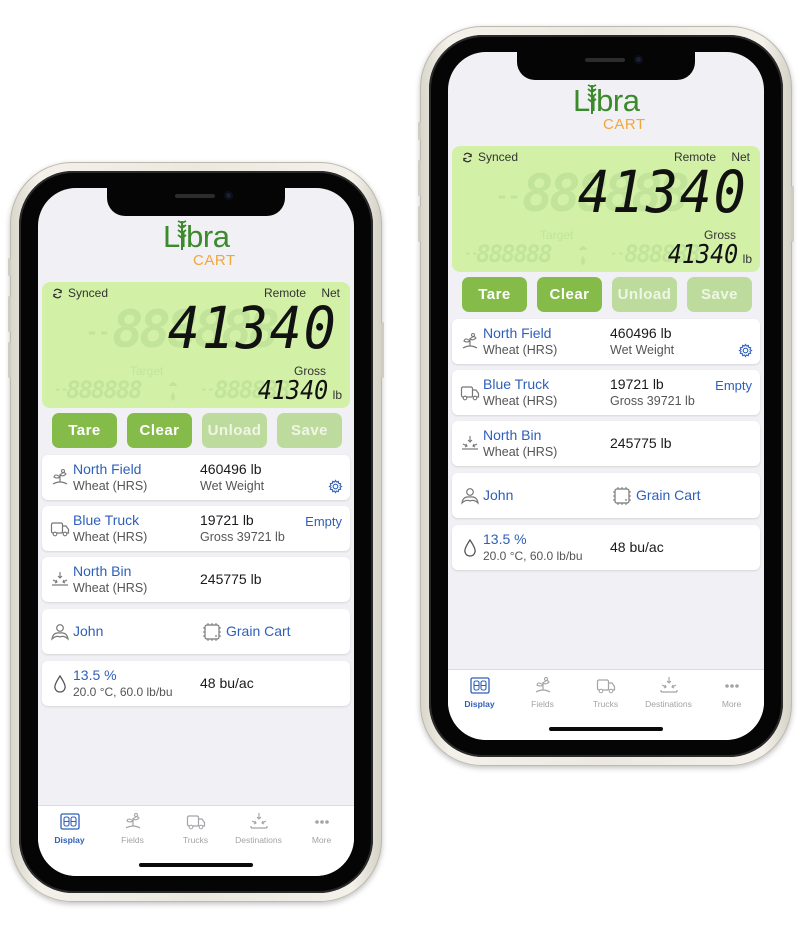 The image size is (800, 927). What do you see at coordinates (592, 99) in the screenshot?
I see `wheat-icon` at bounding box center [592, 99].